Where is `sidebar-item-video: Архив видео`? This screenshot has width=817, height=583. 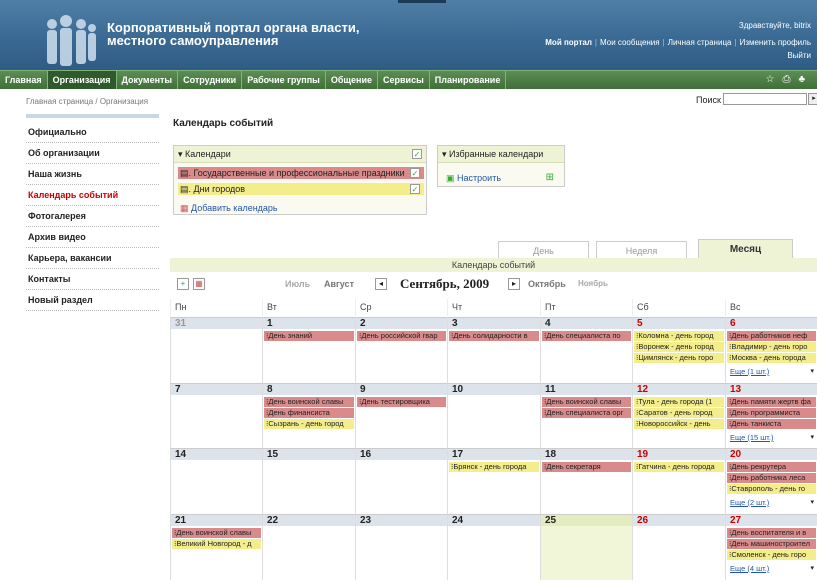 sidebar-item-video: Архив видео is located at coordinates (92, 237).